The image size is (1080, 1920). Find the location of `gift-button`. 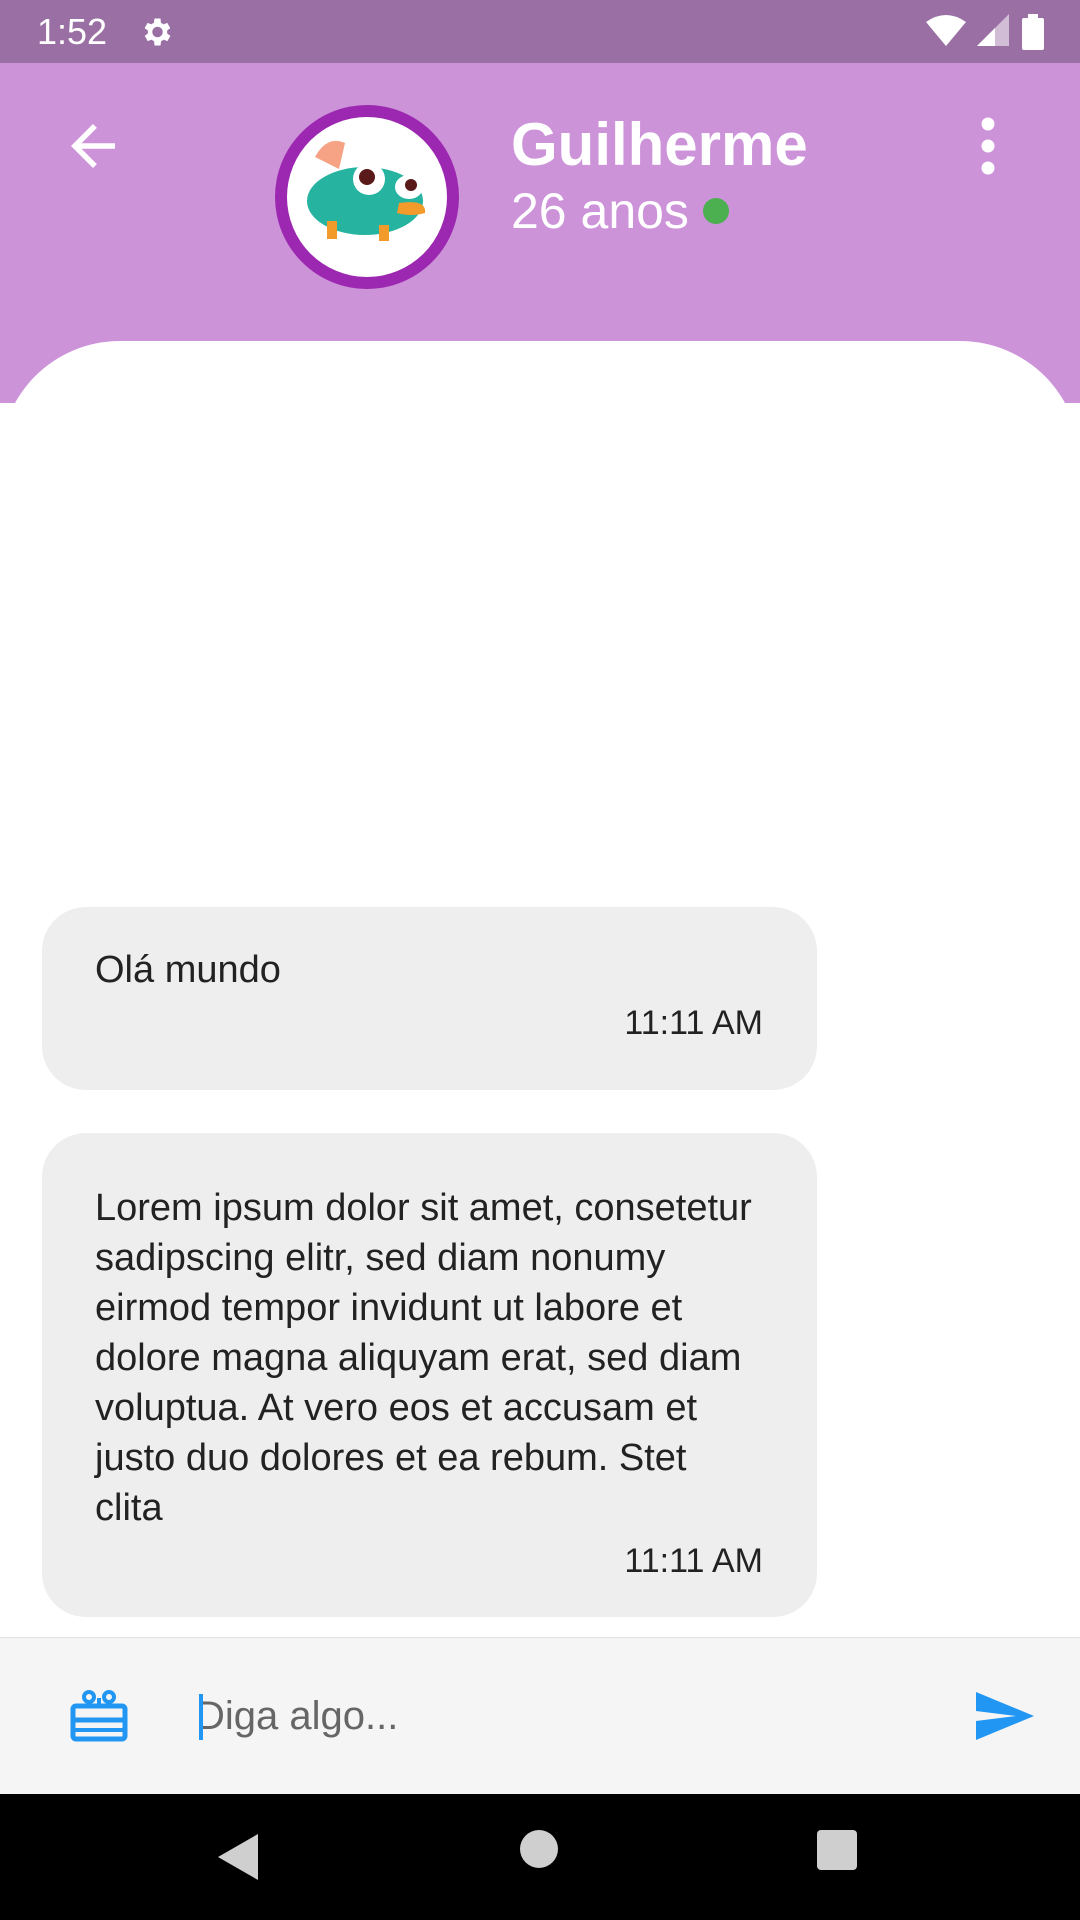

gift-button is located at coordinates (99, 1718).